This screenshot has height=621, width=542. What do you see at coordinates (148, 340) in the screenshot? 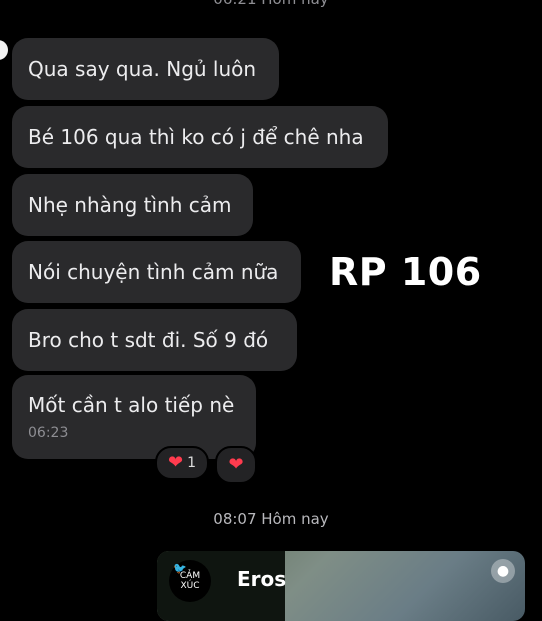
I see `message-text: Bro cho t sdt đi. Số 9 đó` at bounding box center [148, 340].